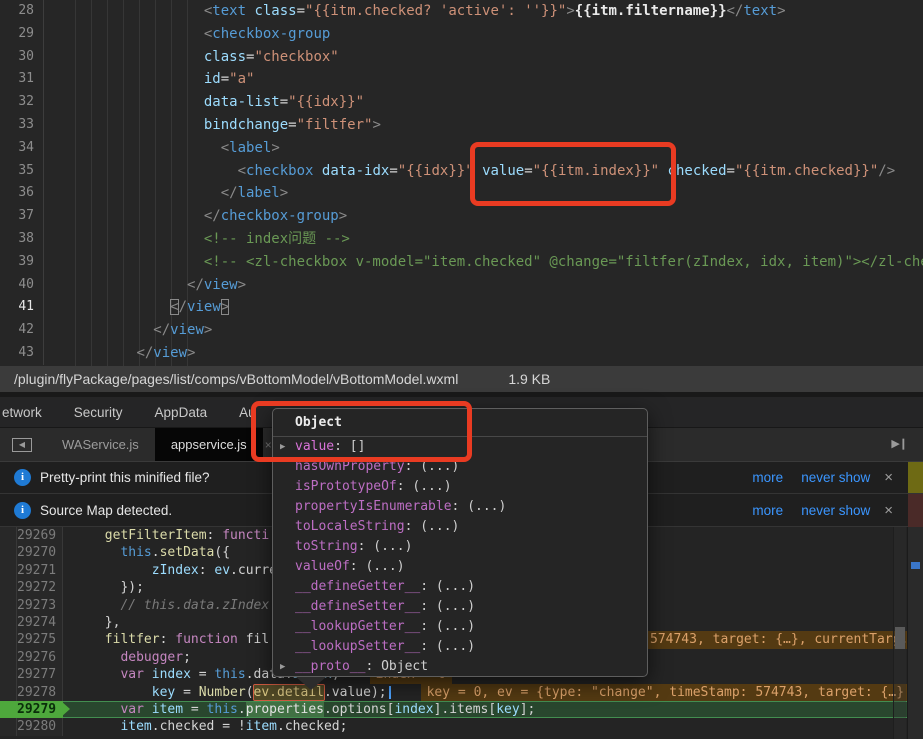  Describe the element at coordinates (22, 57) in the screenshot. I see `line-number: 30` at that location.